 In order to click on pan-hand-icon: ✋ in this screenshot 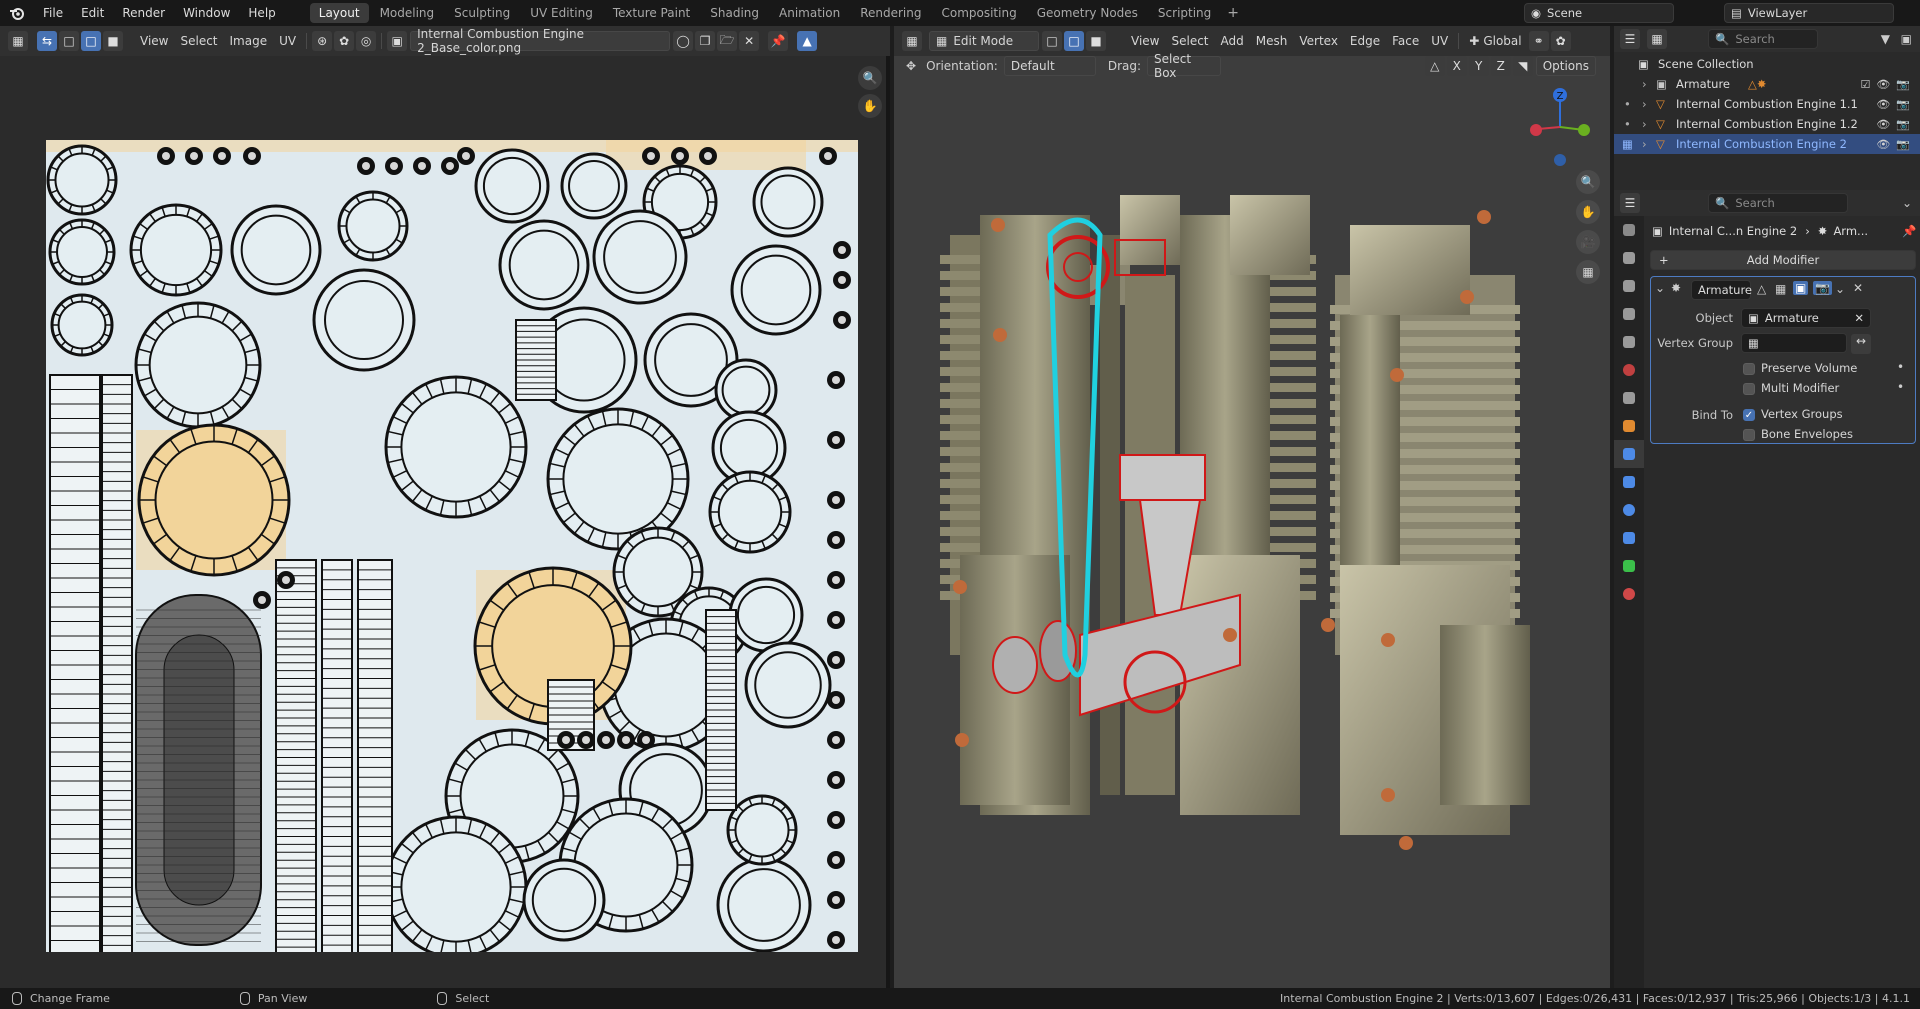, I will do `click(870, 106)`.